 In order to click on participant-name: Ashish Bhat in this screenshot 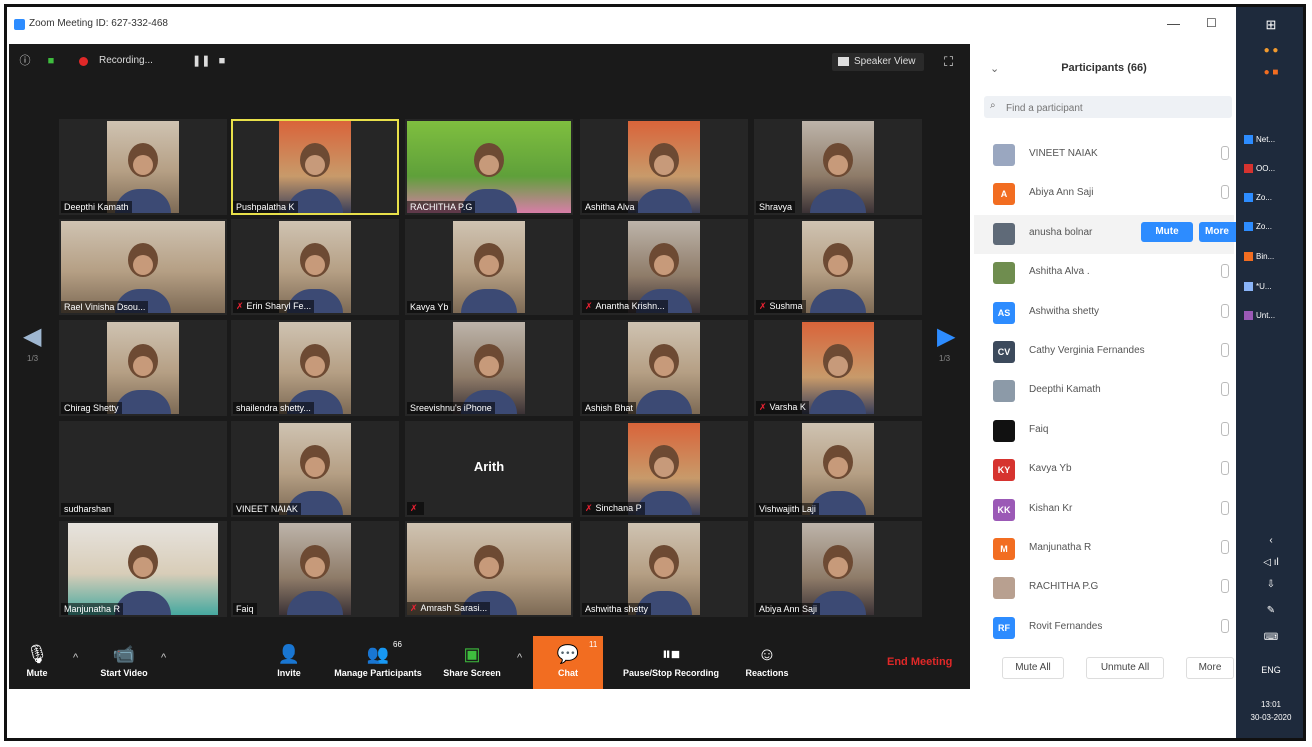, I will do `click(609, 408)`.